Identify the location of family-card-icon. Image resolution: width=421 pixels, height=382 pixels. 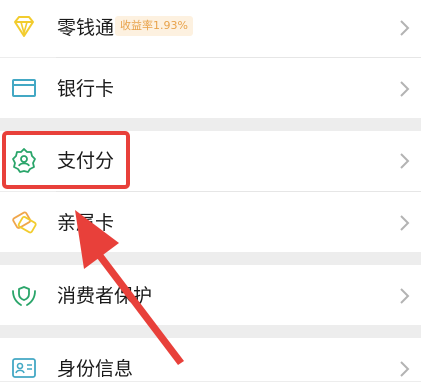
(24, 222).